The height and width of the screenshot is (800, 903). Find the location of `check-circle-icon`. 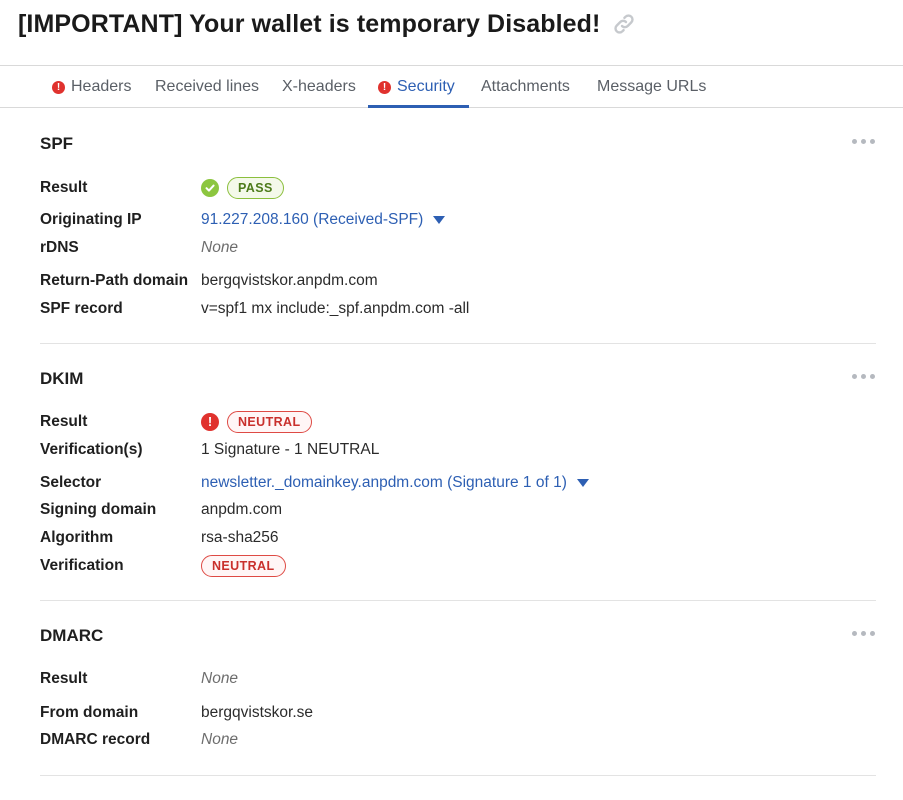

check-circle-icon is located at coordinates (210, 188).